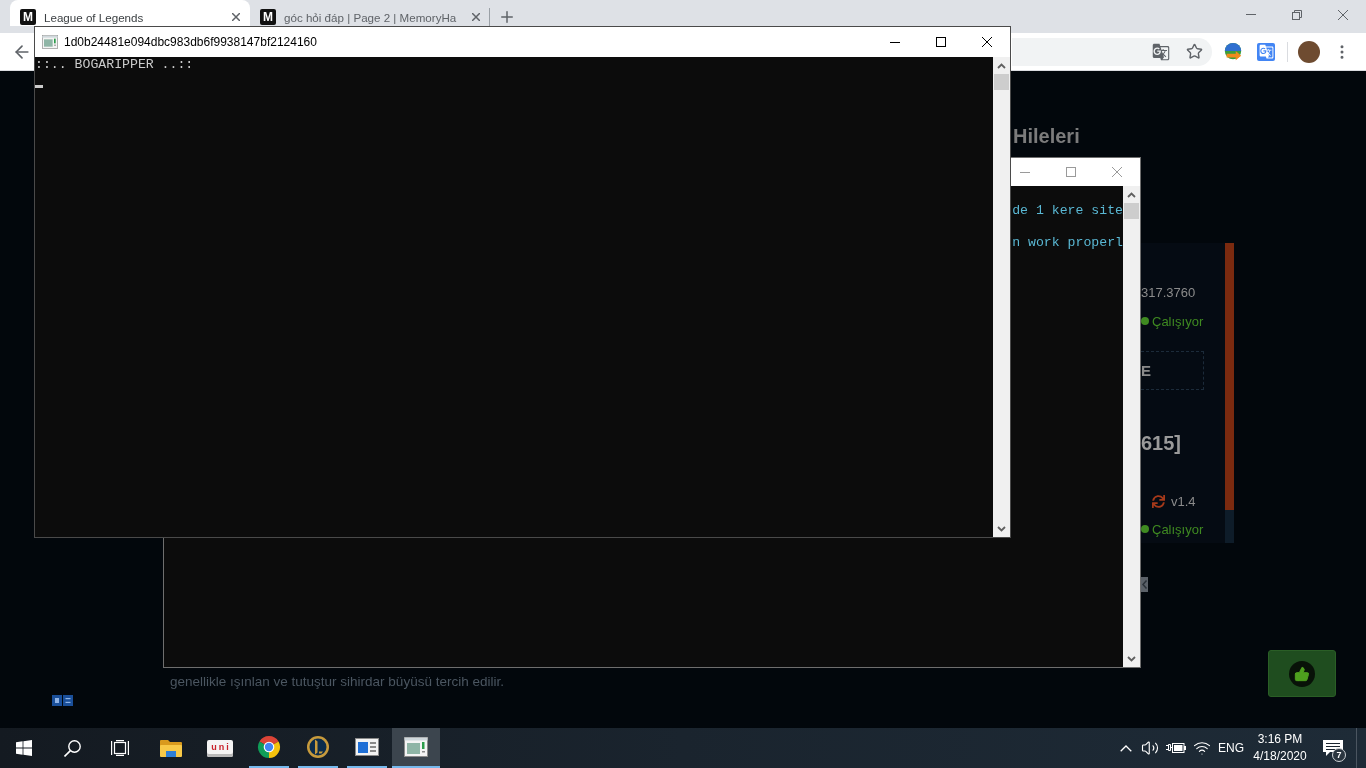  I want to click on browser-icon, so click(269, 747).